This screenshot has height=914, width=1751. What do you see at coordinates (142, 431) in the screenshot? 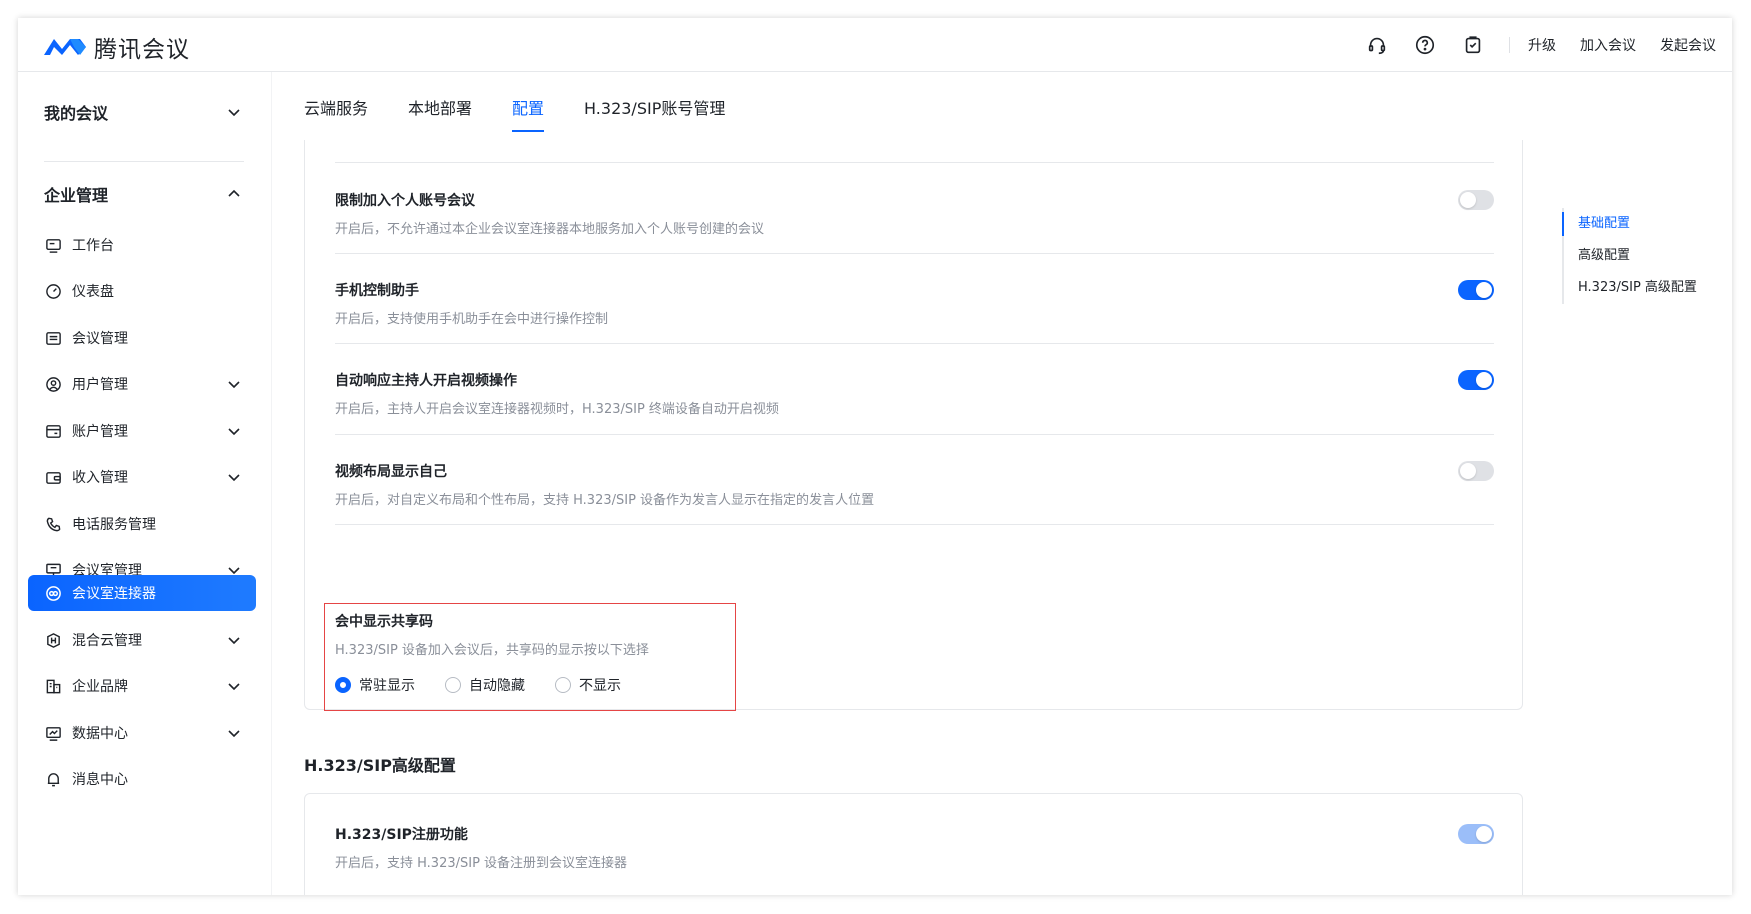
I see `sidebar-item-account-management: 账户管理` at bounding box center [142, 431].